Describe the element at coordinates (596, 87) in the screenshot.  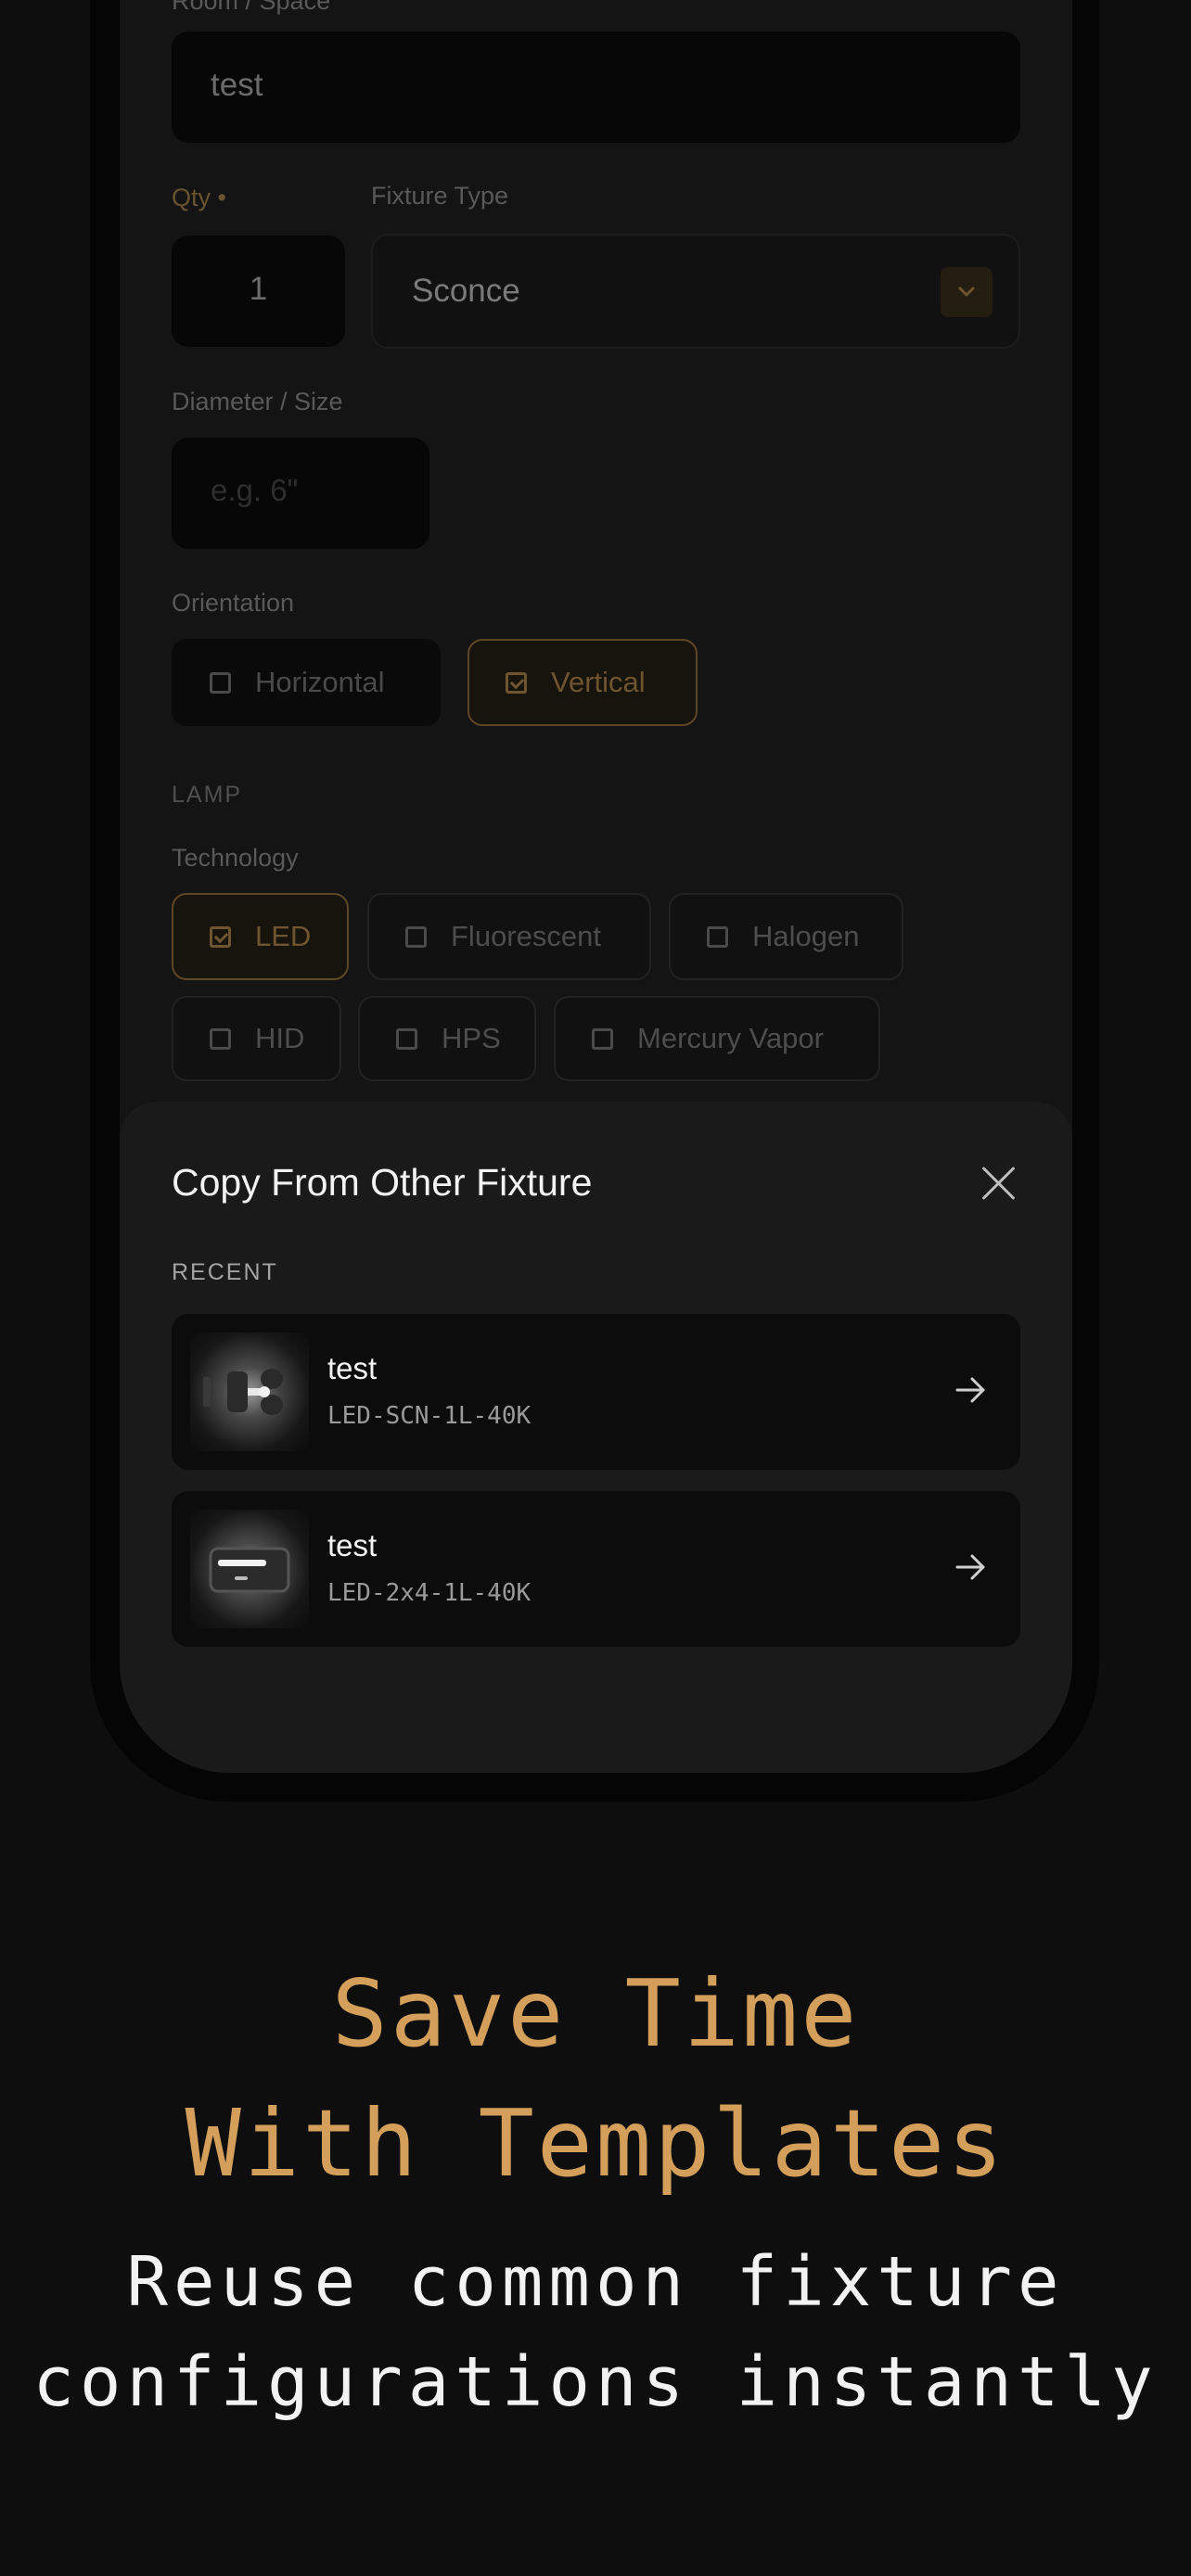
I see `room-field: test` at that location.